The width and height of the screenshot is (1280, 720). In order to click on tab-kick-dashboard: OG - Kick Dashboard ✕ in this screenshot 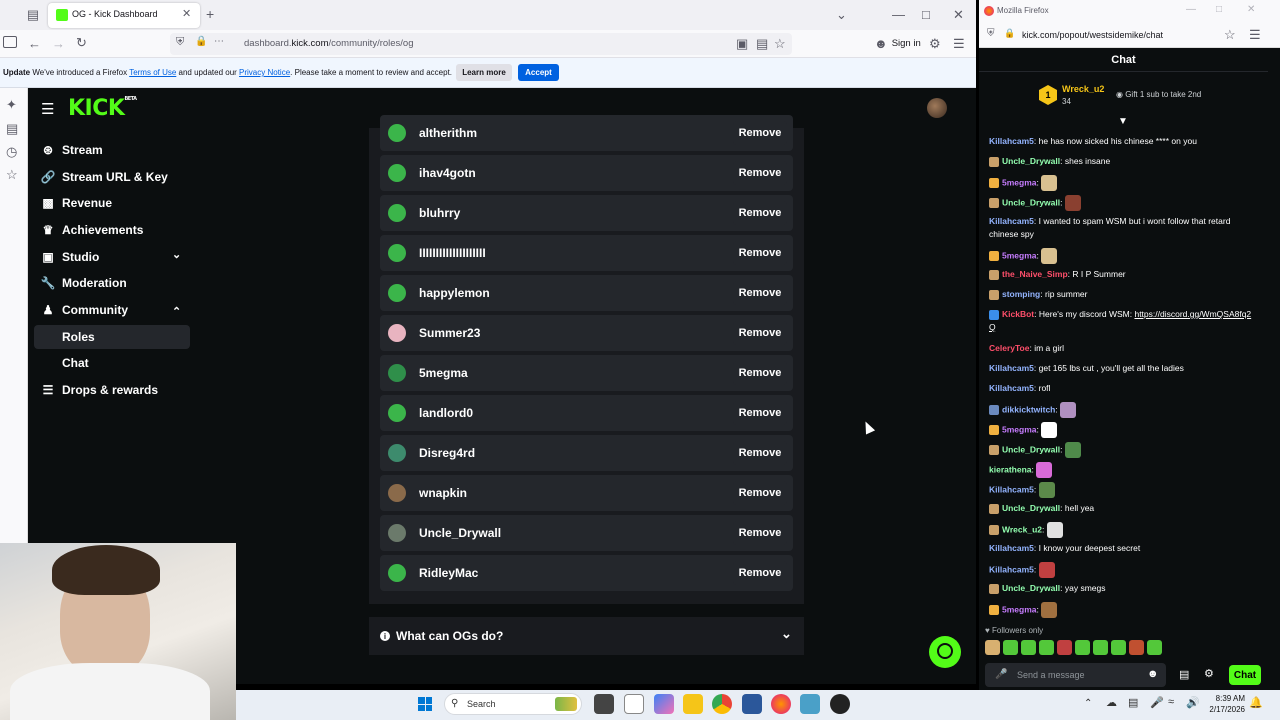, I will do `click(124, 15)`.